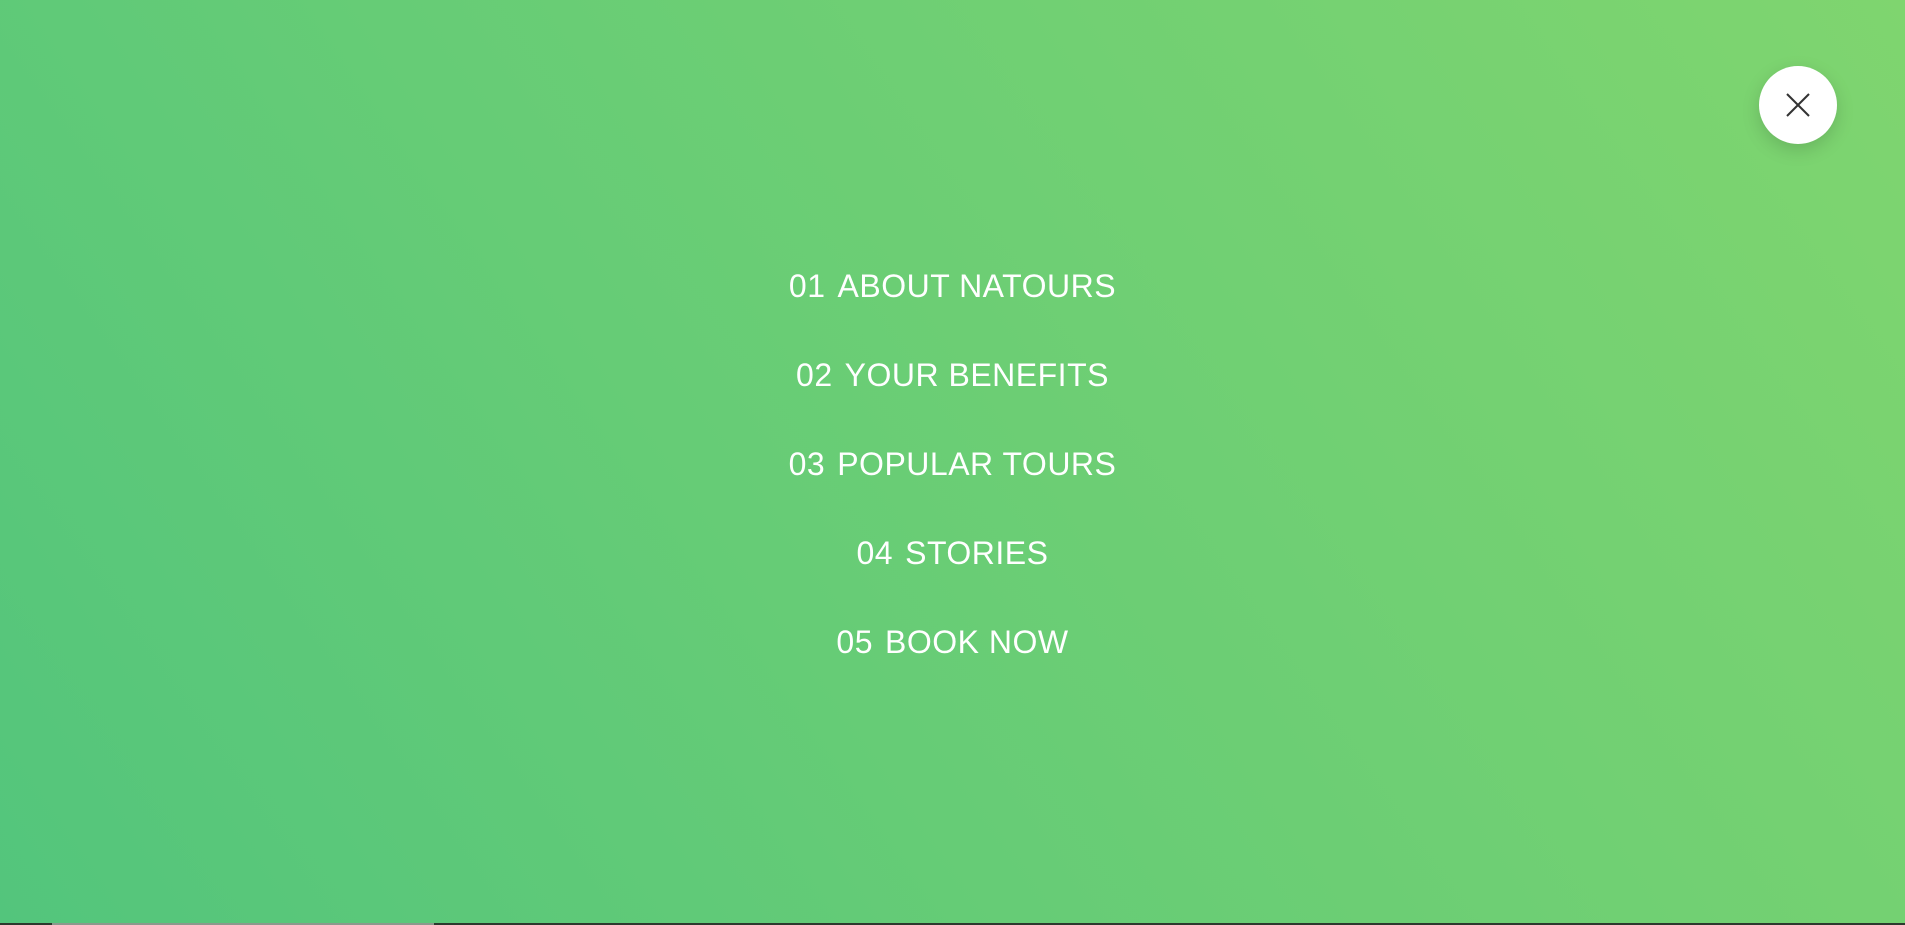 The width and height of the screenshot is (1905, 925). I want to click on nav-item-number: 04, so click(875, 553).